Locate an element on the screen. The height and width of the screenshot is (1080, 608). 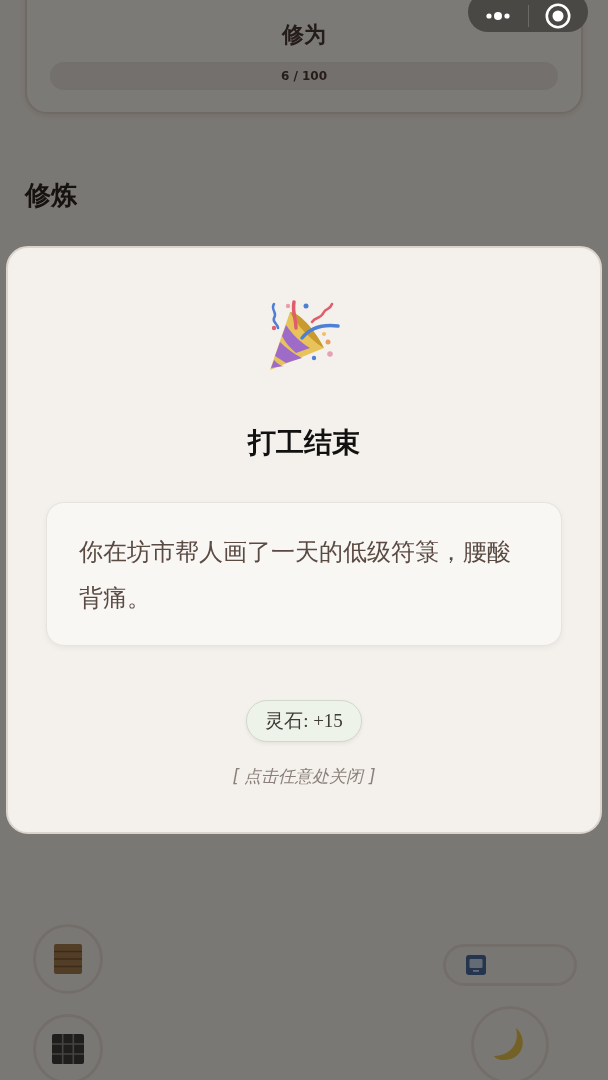
screen-icon is located at coordinates (476, 965).